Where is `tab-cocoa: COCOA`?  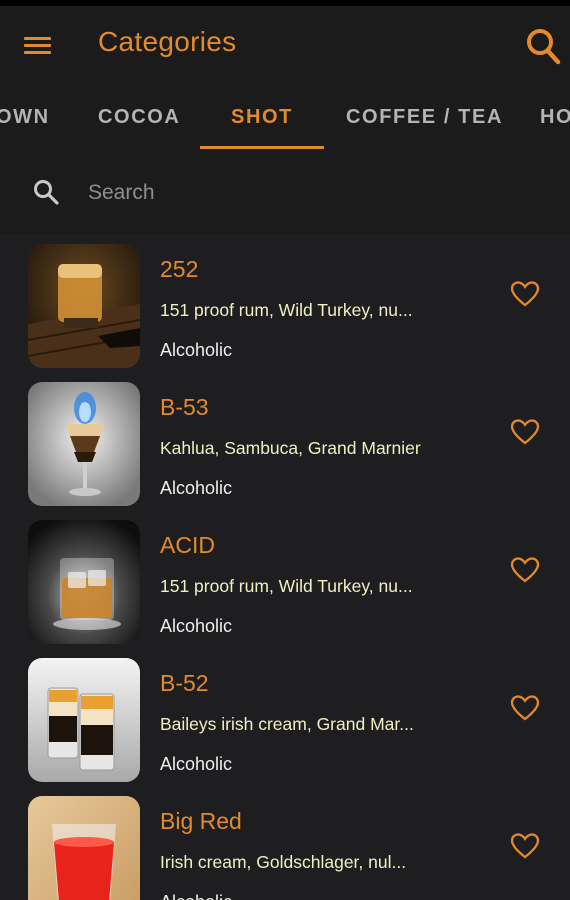 tab-cocoa: COCOA is located at coordinates (139, 117).